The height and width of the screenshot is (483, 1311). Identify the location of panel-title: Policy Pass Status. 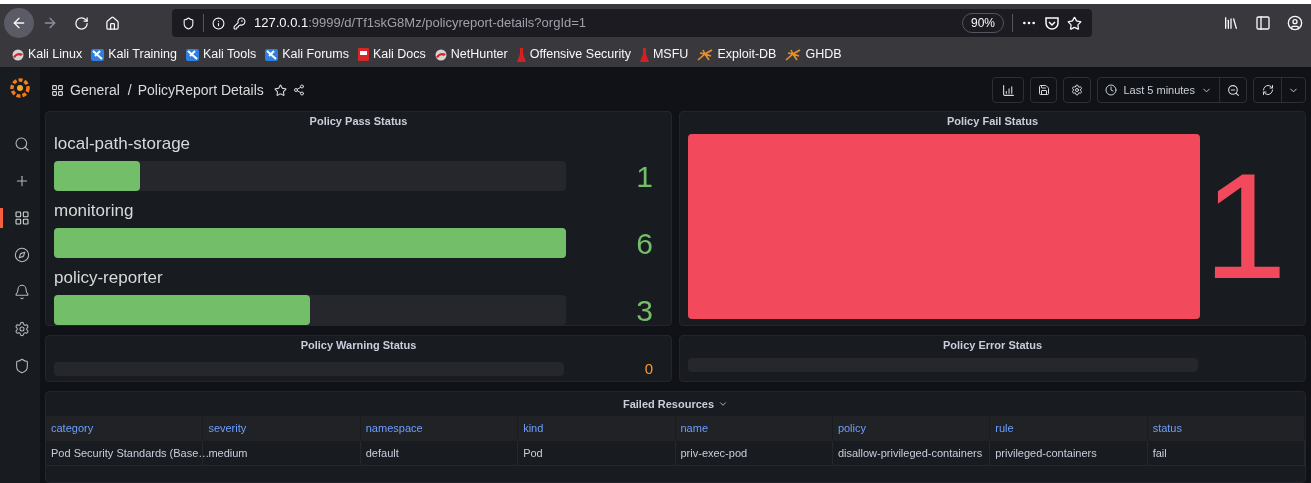
(358, 121).